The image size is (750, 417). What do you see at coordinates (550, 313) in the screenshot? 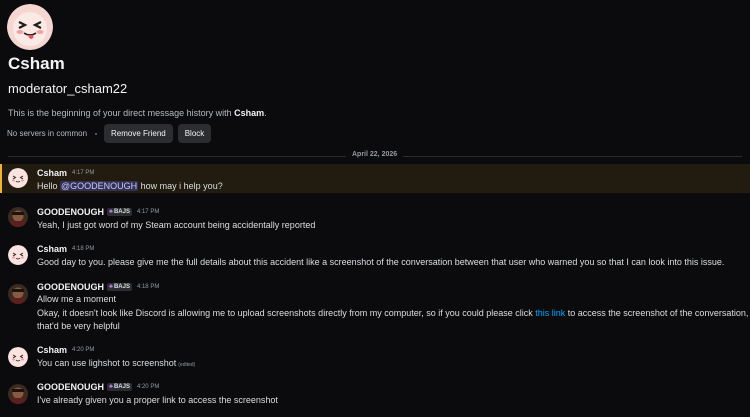
I see `message-link: this link` at bounding box center [550, 313].